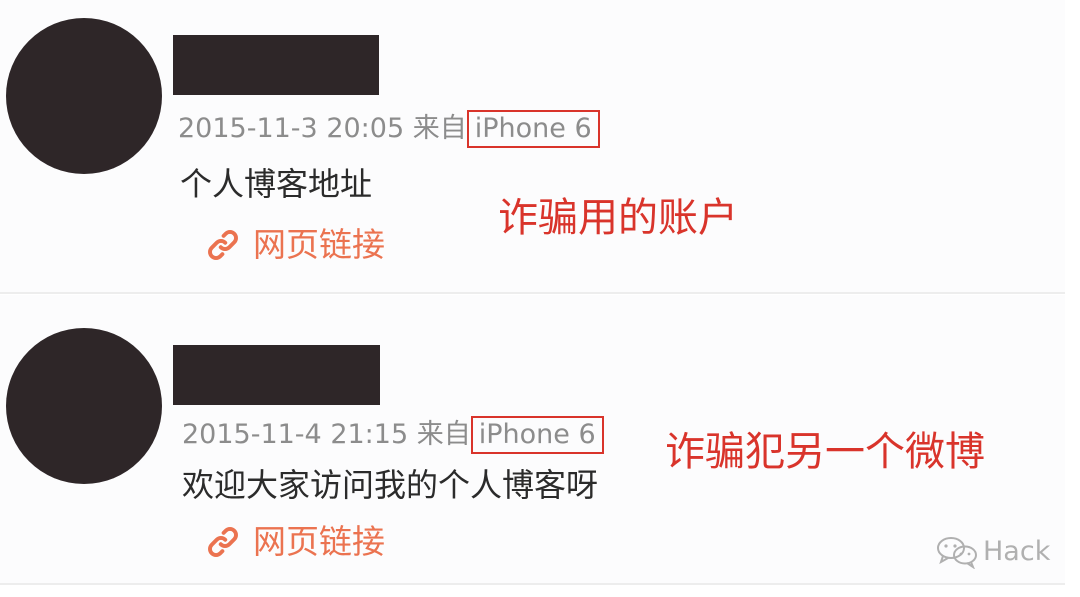 The image size is (1080, 597). I want to click on post-meta: 2015-11-3 20:05 来自 iPhone 6, so click(389, 129).